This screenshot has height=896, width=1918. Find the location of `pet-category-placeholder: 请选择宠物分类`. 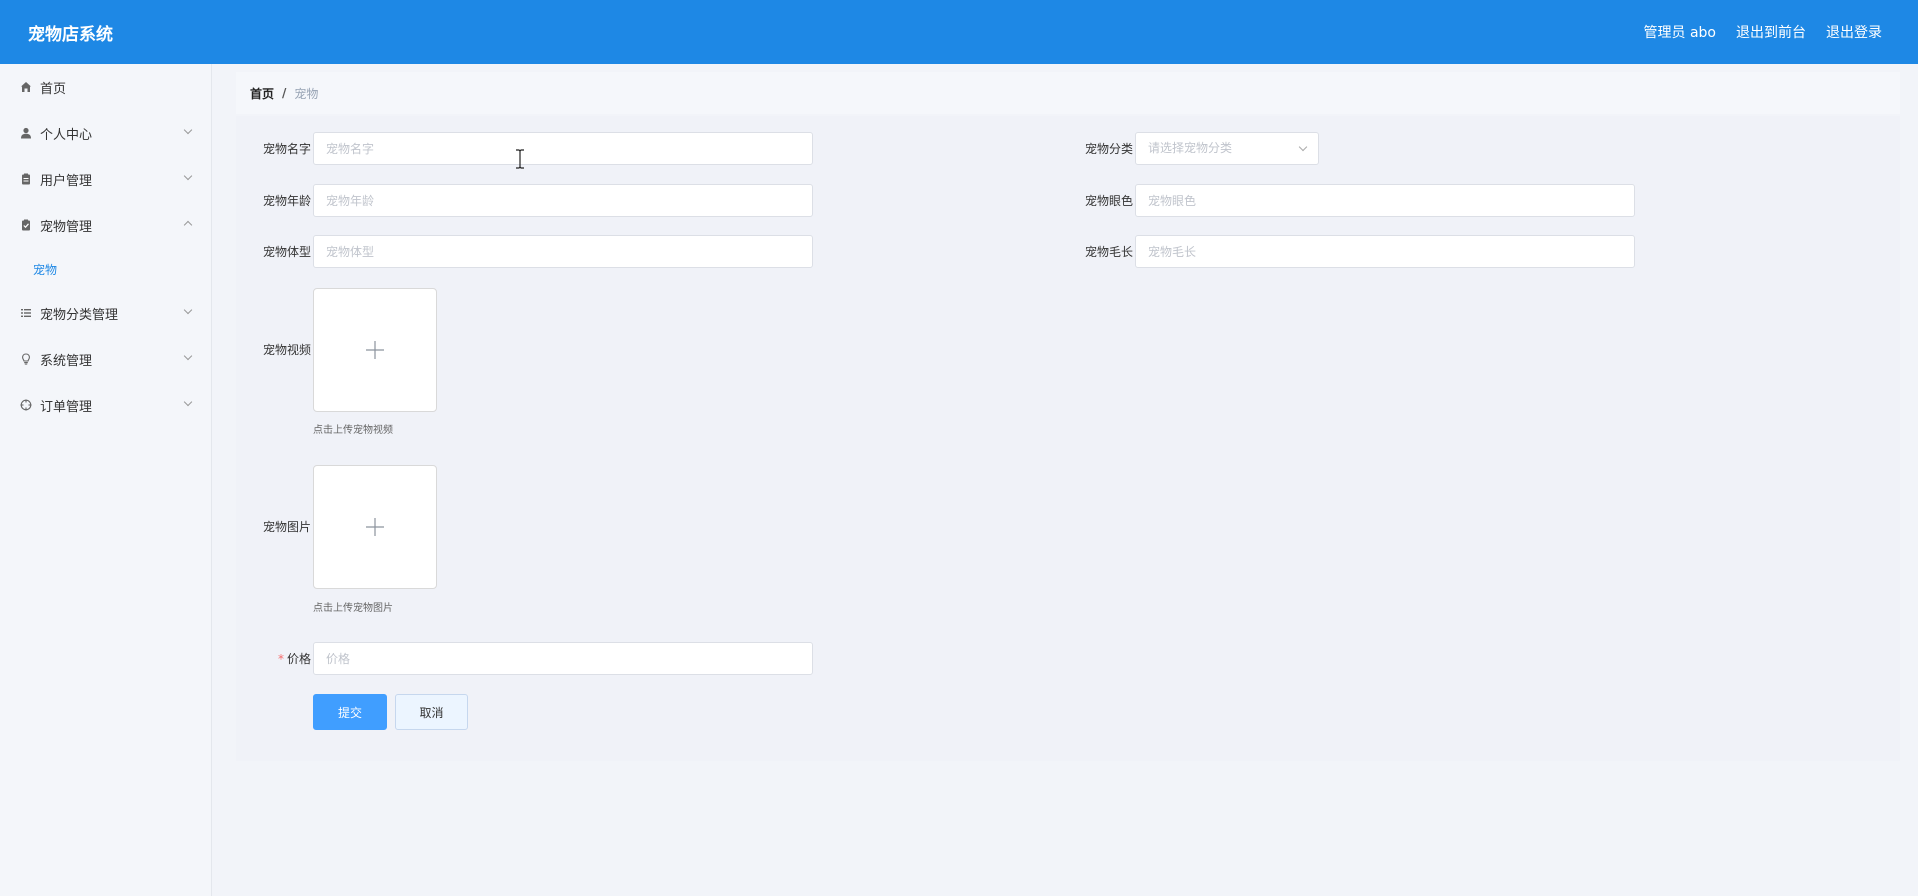

pet-category-placeholder: 请选择宠物分类 is located at coordinates (1190, 148).